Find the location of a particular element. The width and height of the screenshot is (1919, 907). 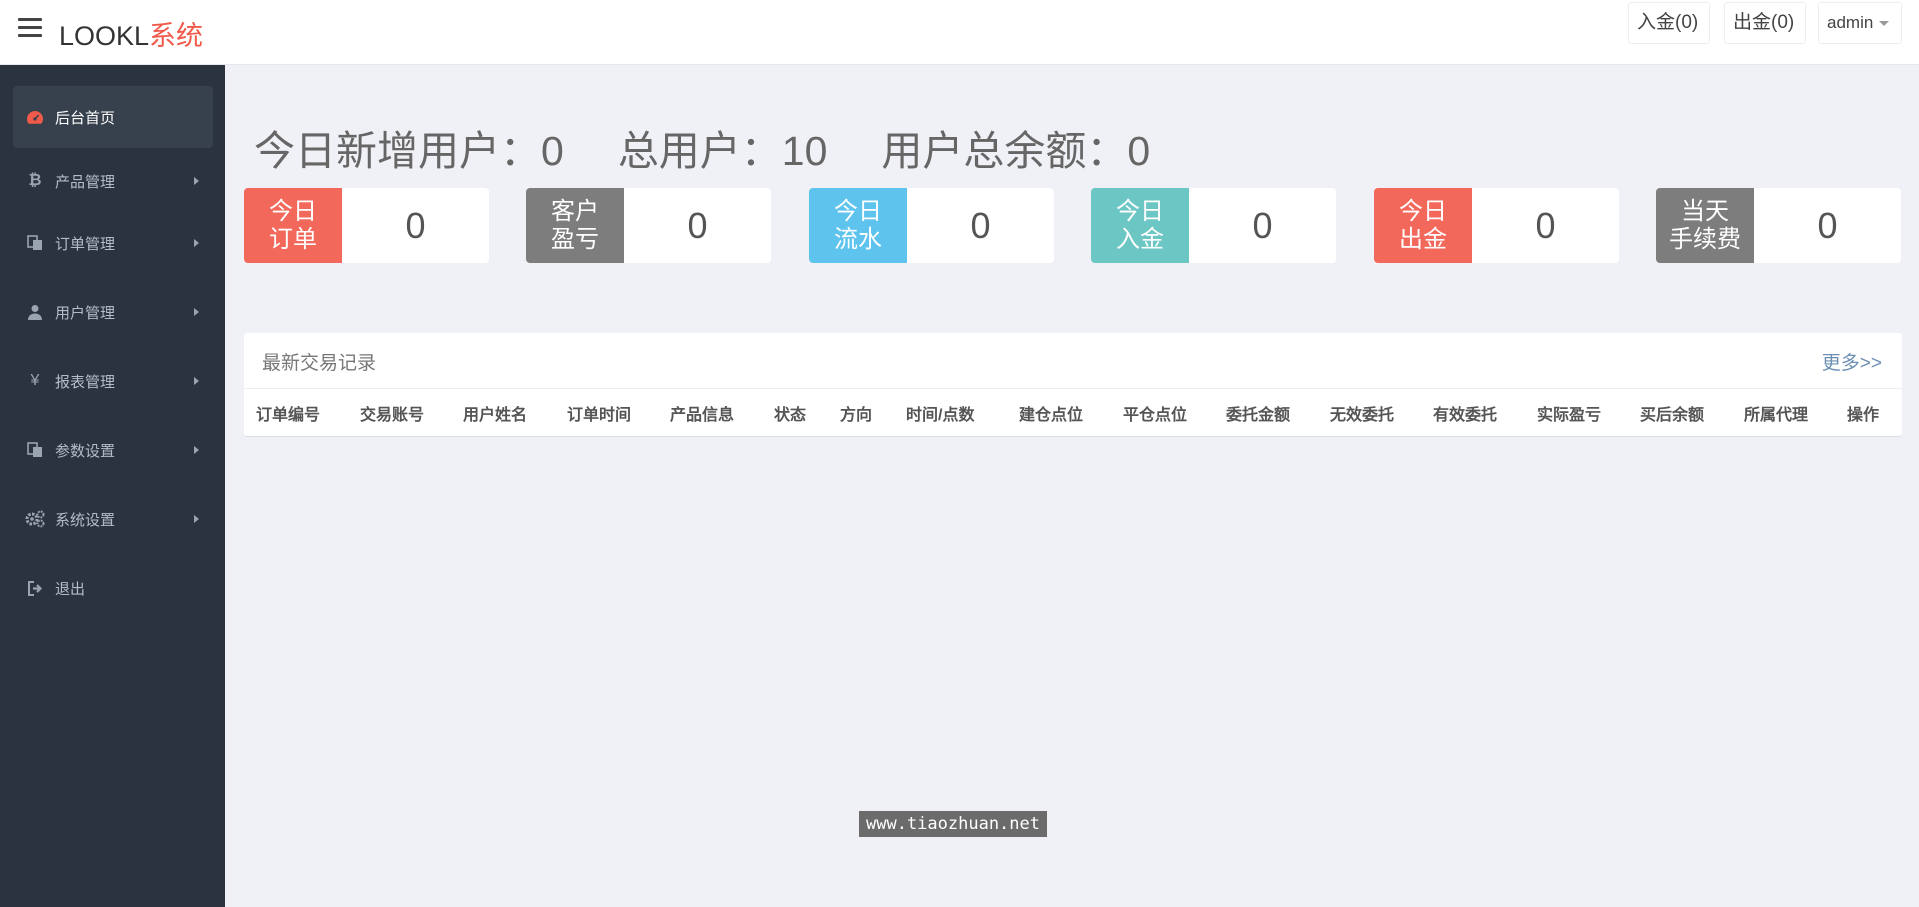

column-header: 产品信息 is located at coordinates (702, 415).